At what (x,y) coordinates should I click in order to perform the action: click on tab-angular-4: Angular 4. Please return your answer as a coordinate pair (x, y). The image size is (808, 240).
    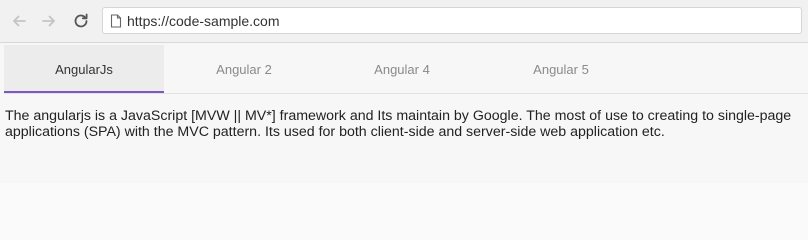
    Looking at the image, I should click on (402, 69).